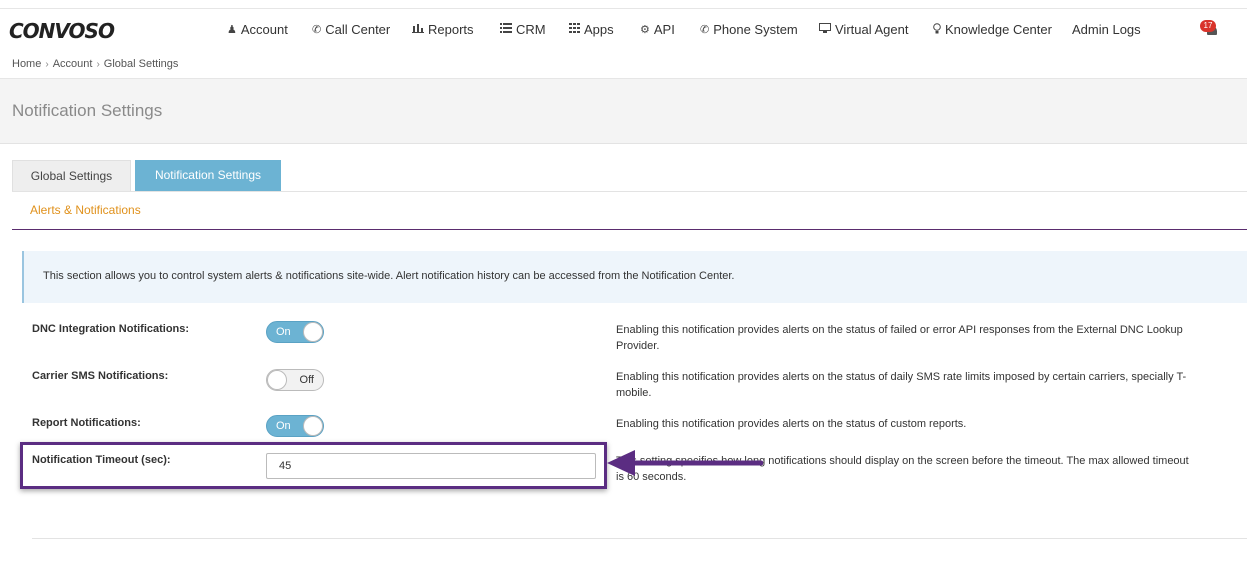  What do you see at coordinates (208, 175) in the screenshot?
I see `tab-notification-settings: Notification Settings` at bounding box center [208, 175].